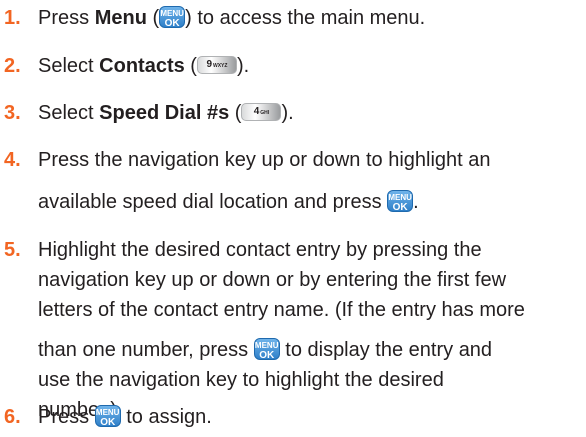 This screenshot has width=586, height=437. Describe the element at coordinates (386, 350) in the screenshot. I see `step-text-post: to display the entry and` at that location.